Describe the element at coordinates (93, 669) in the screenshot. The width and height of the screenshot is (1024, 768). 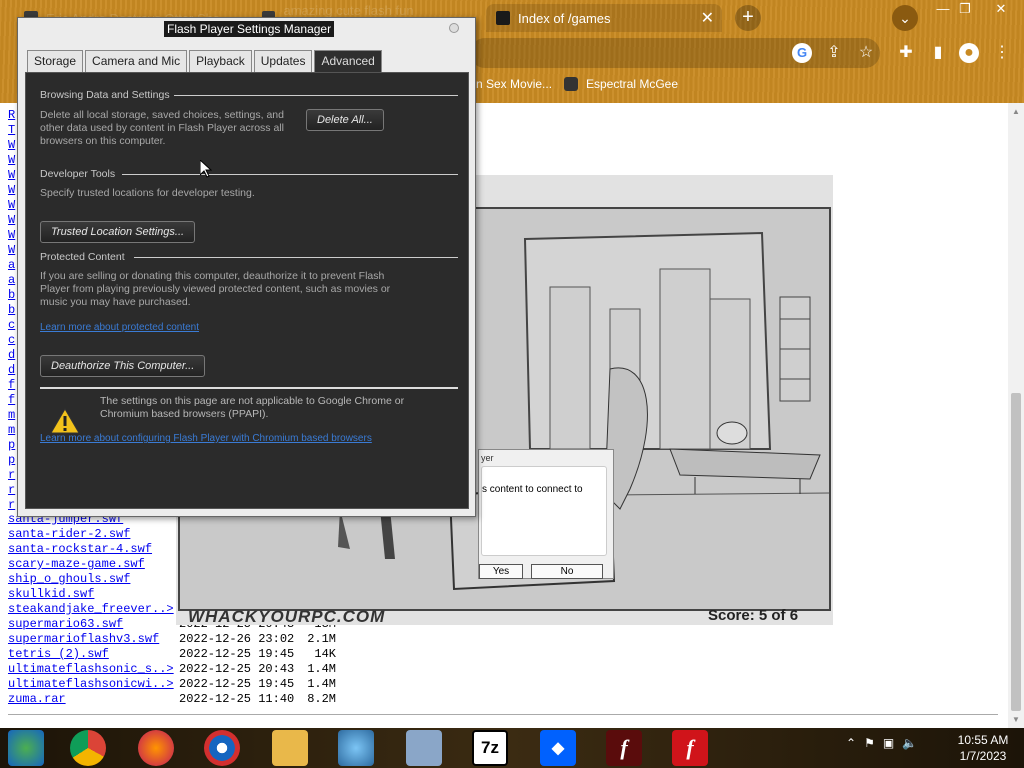
I see `file-link: ultimateflashsonic_s..>` at that location.